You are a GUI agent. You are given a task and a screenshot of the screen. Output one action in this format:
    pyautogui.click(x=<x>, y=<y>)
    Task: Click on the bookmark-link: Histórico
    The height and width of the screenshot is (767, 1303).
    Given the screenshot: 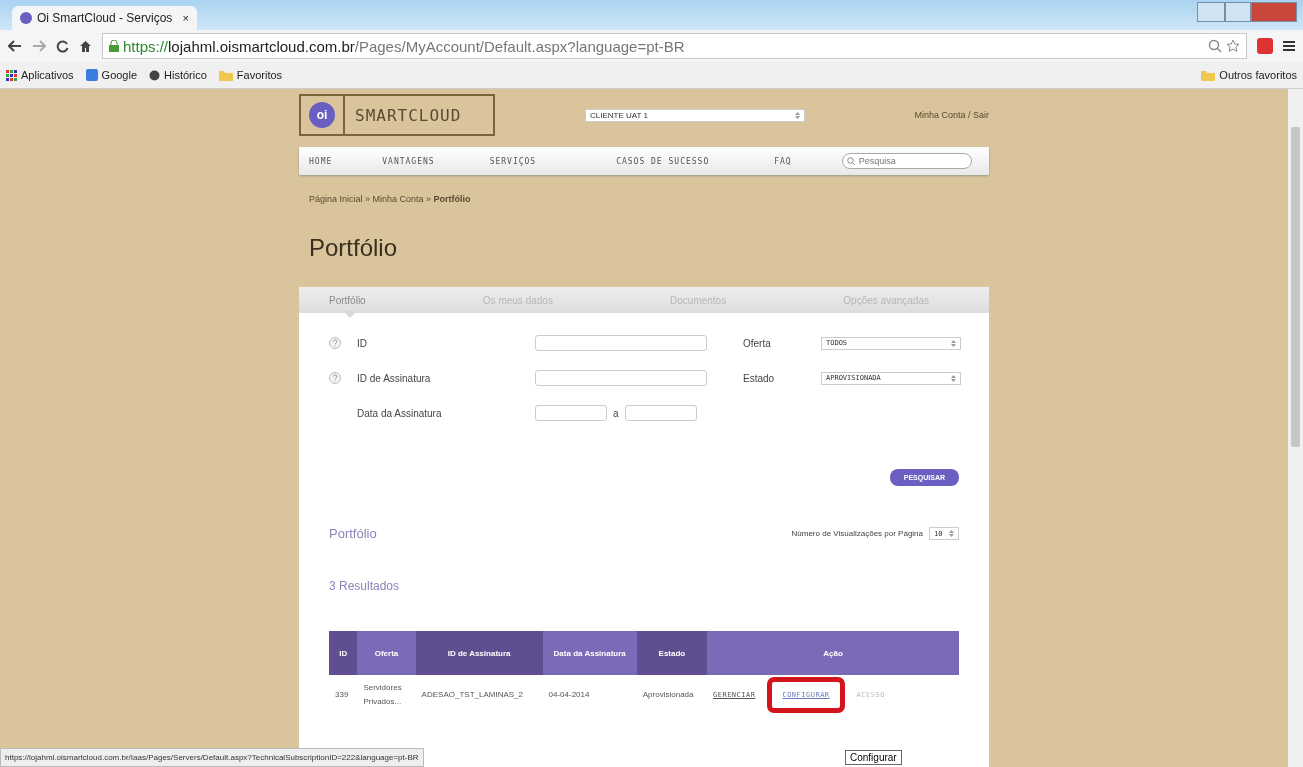 What is the action you would take?
    pyautogui.click(x=178, y=75)
    